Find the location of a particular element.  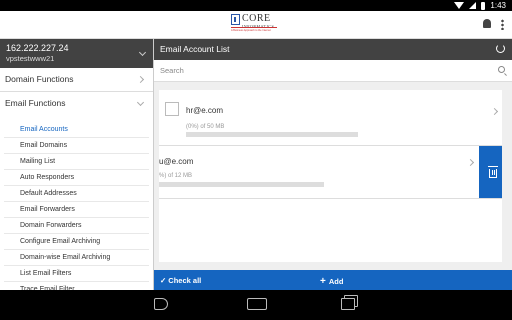

sidebar-item-email-domains: Email Domains is located at coordinates (76, 146).